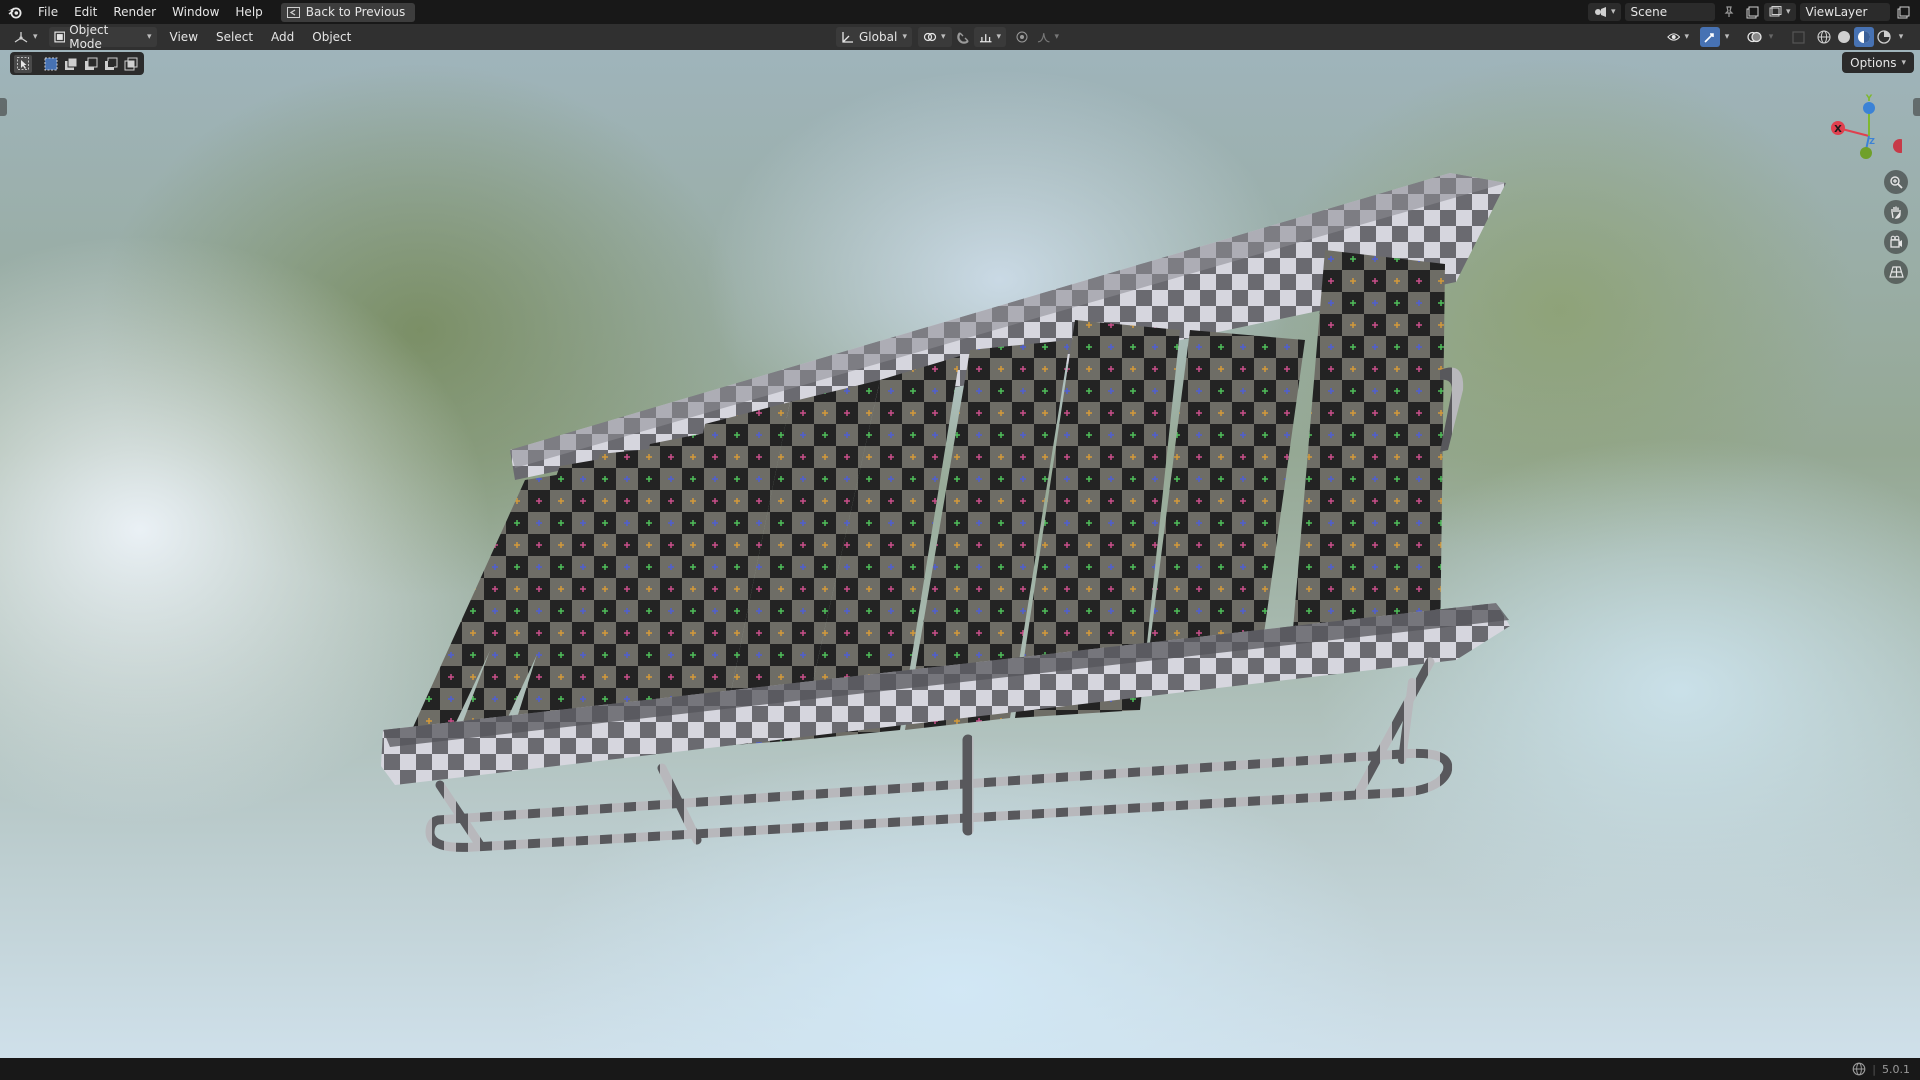  I want to click on menu-help: Help, so click(248, 12).